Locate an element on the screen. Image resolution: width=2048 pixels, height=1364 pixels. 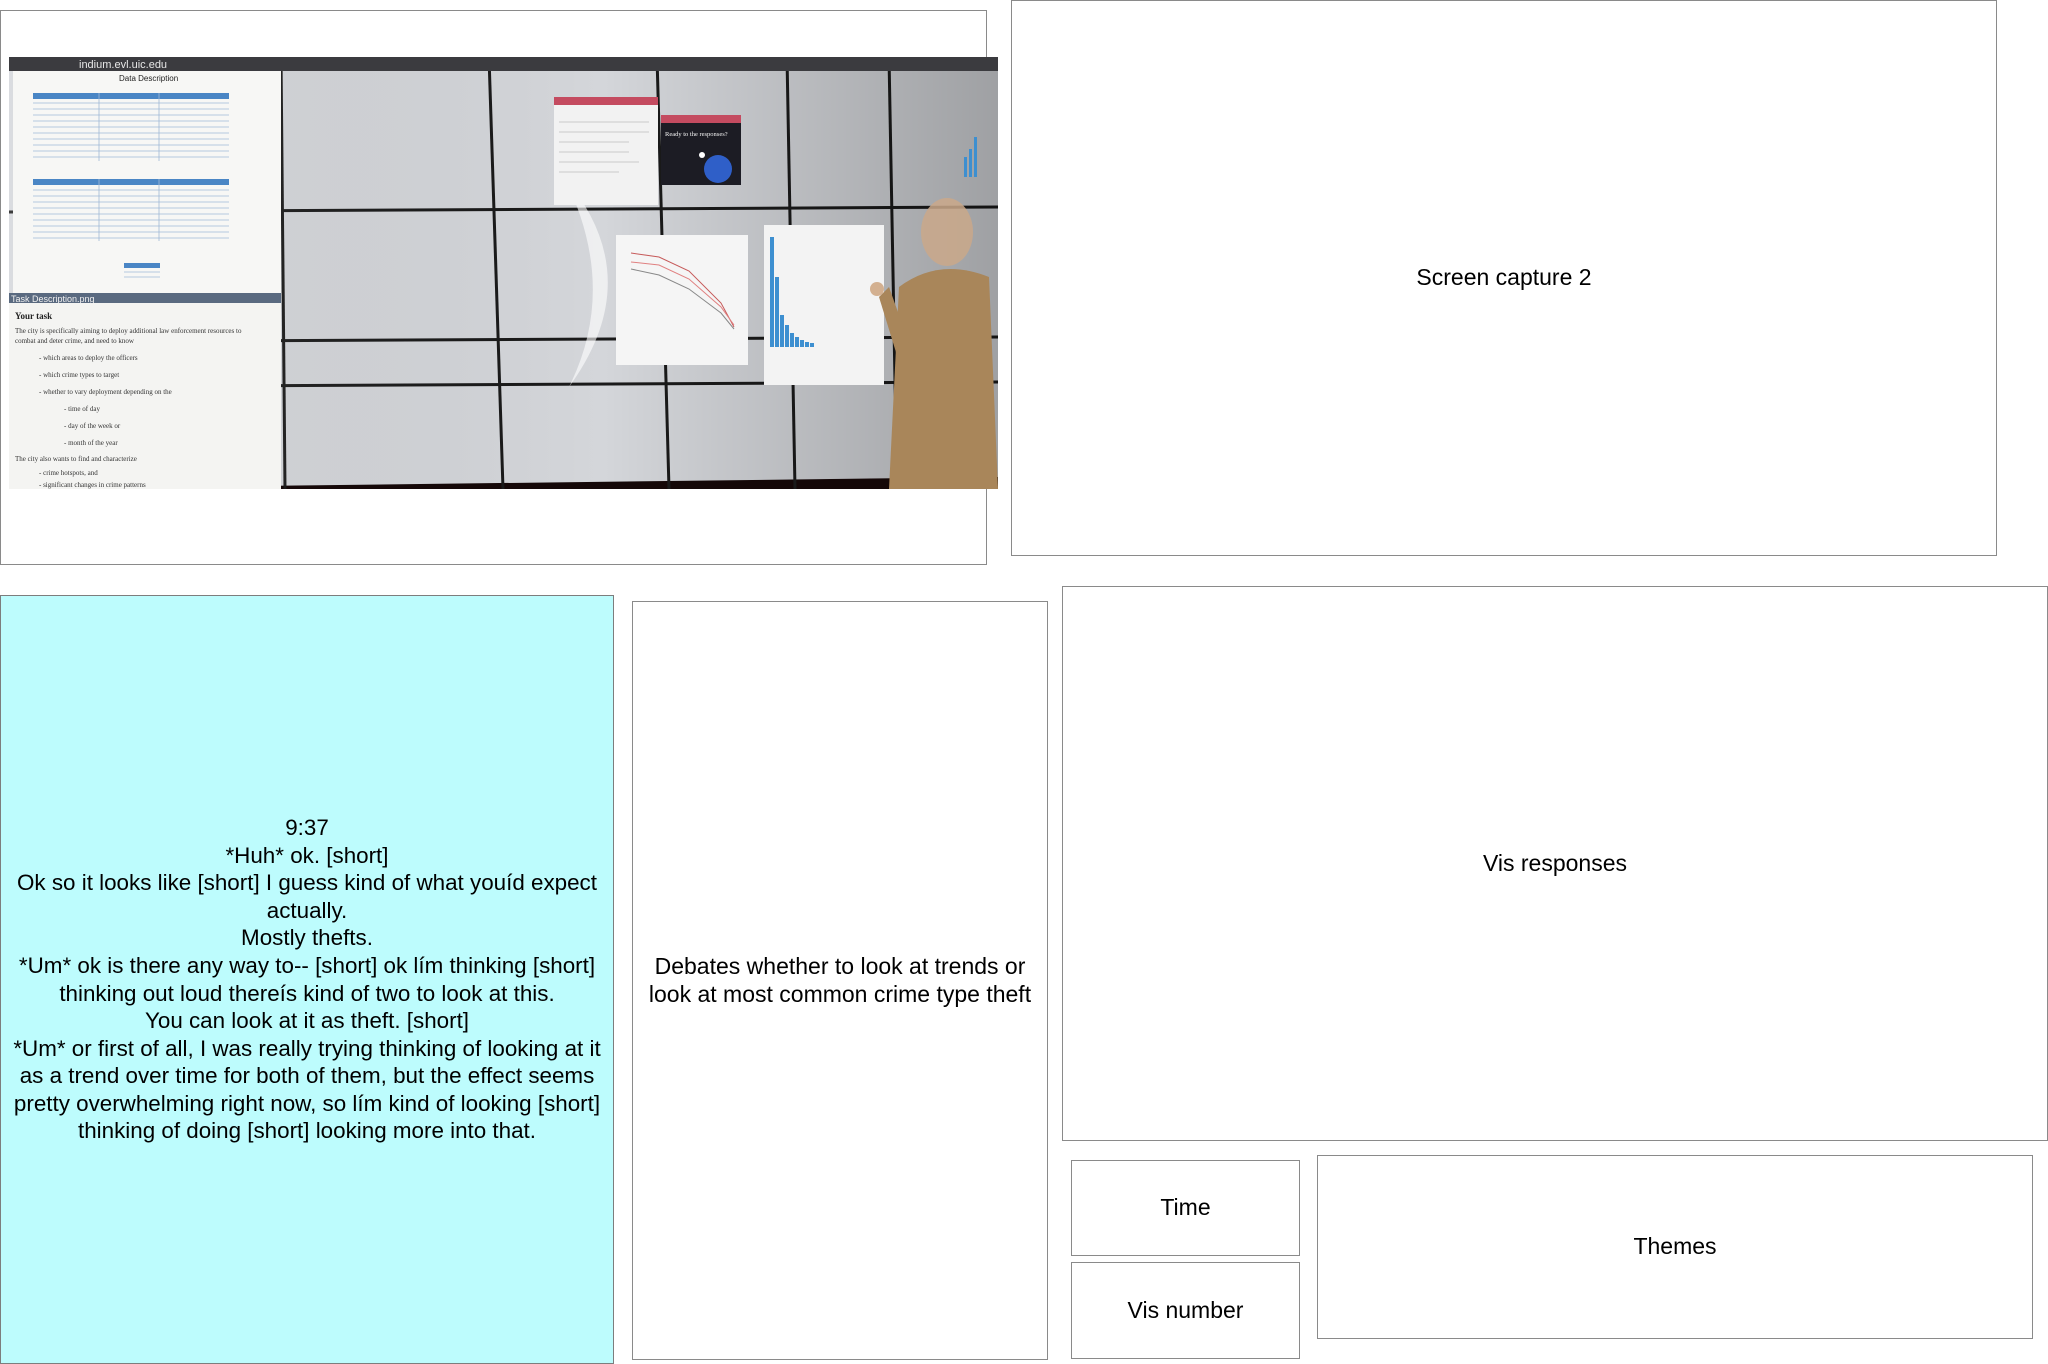
transcript-line: You can look at it as theft. [short] is located at coordinates (307, 1021).